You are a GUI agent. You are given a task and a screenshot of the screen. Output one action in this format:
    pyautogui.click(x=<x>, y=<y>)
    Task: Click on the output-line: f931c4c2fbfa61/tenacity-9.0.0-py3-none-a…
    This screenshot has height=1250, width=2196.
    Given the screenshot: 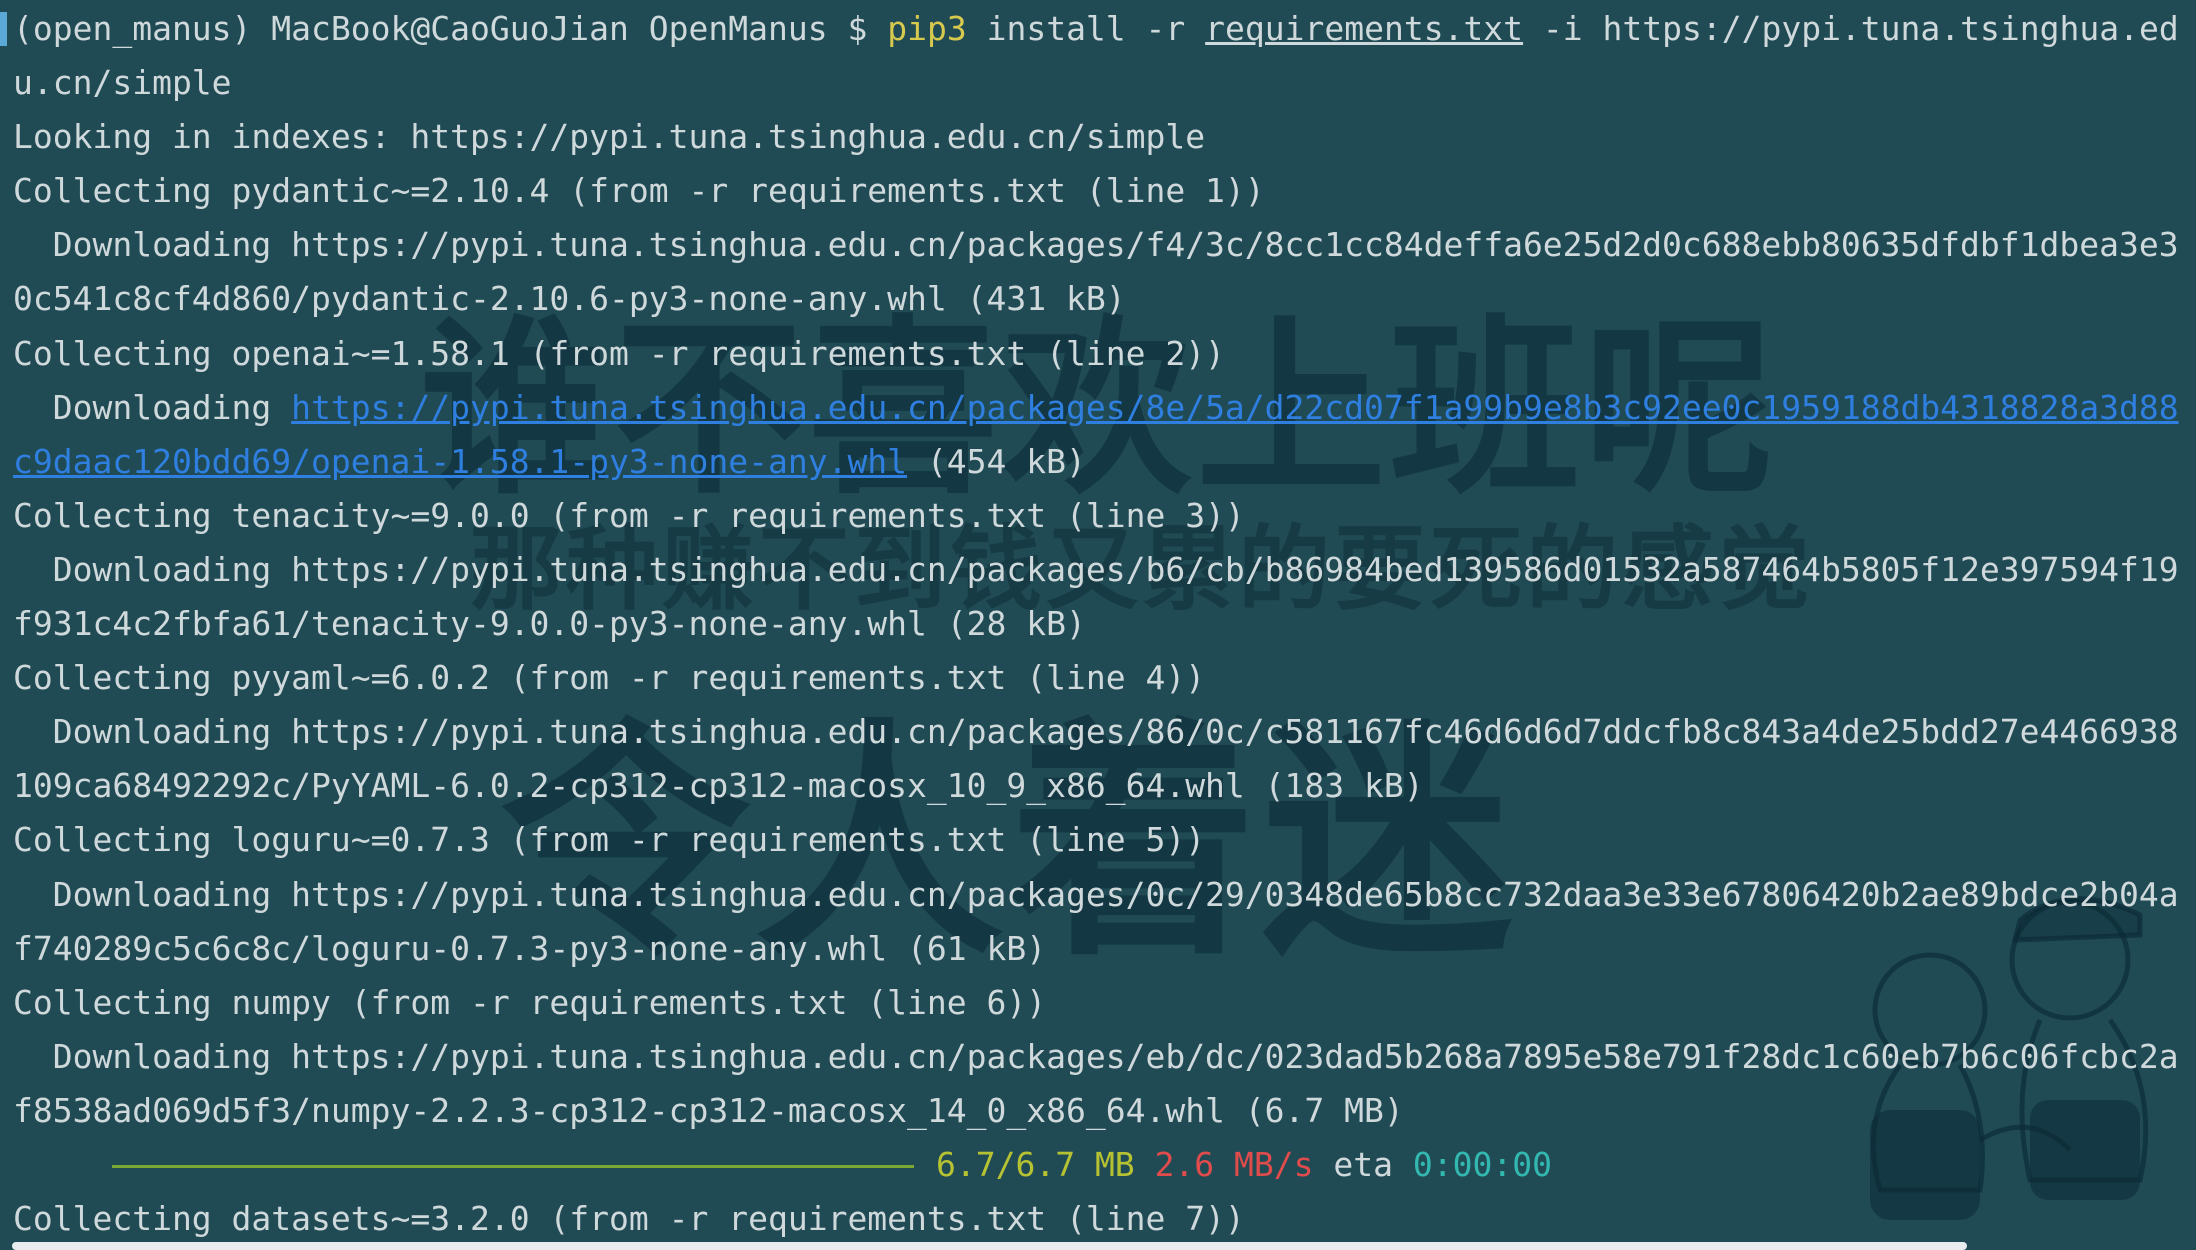 What is the action you would take?
    pyautogui.click(x=549, y=624)
    